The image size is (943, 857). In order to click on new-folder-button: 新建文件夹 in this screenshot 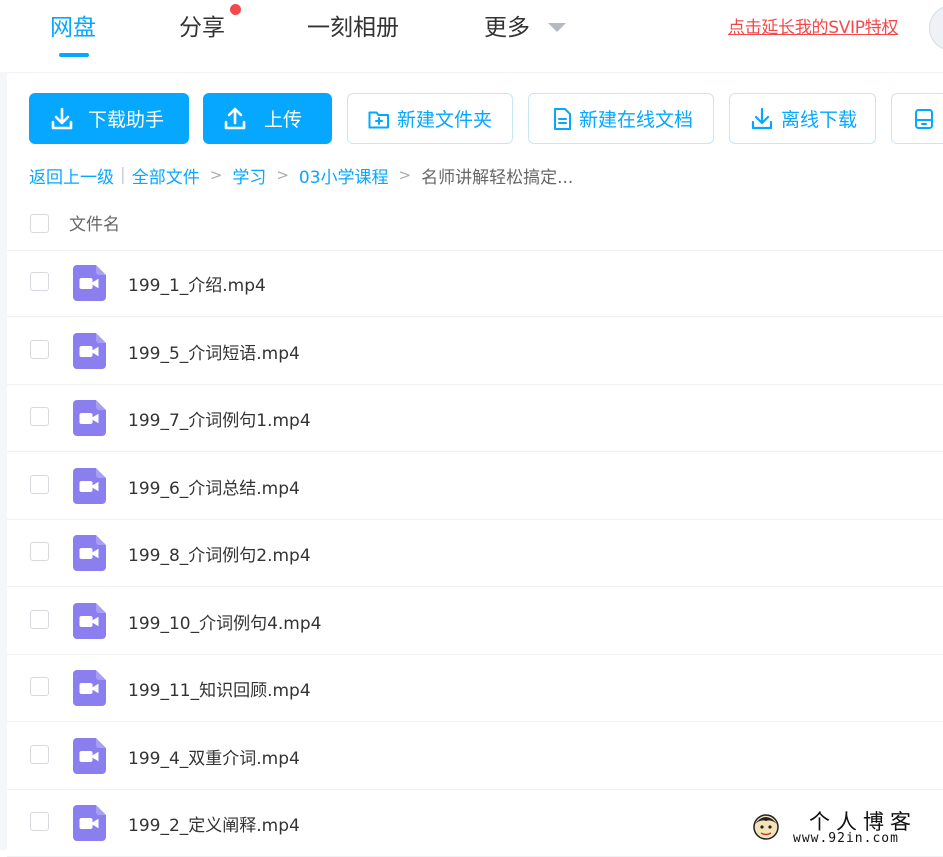, I will do `click(430, 118)`.